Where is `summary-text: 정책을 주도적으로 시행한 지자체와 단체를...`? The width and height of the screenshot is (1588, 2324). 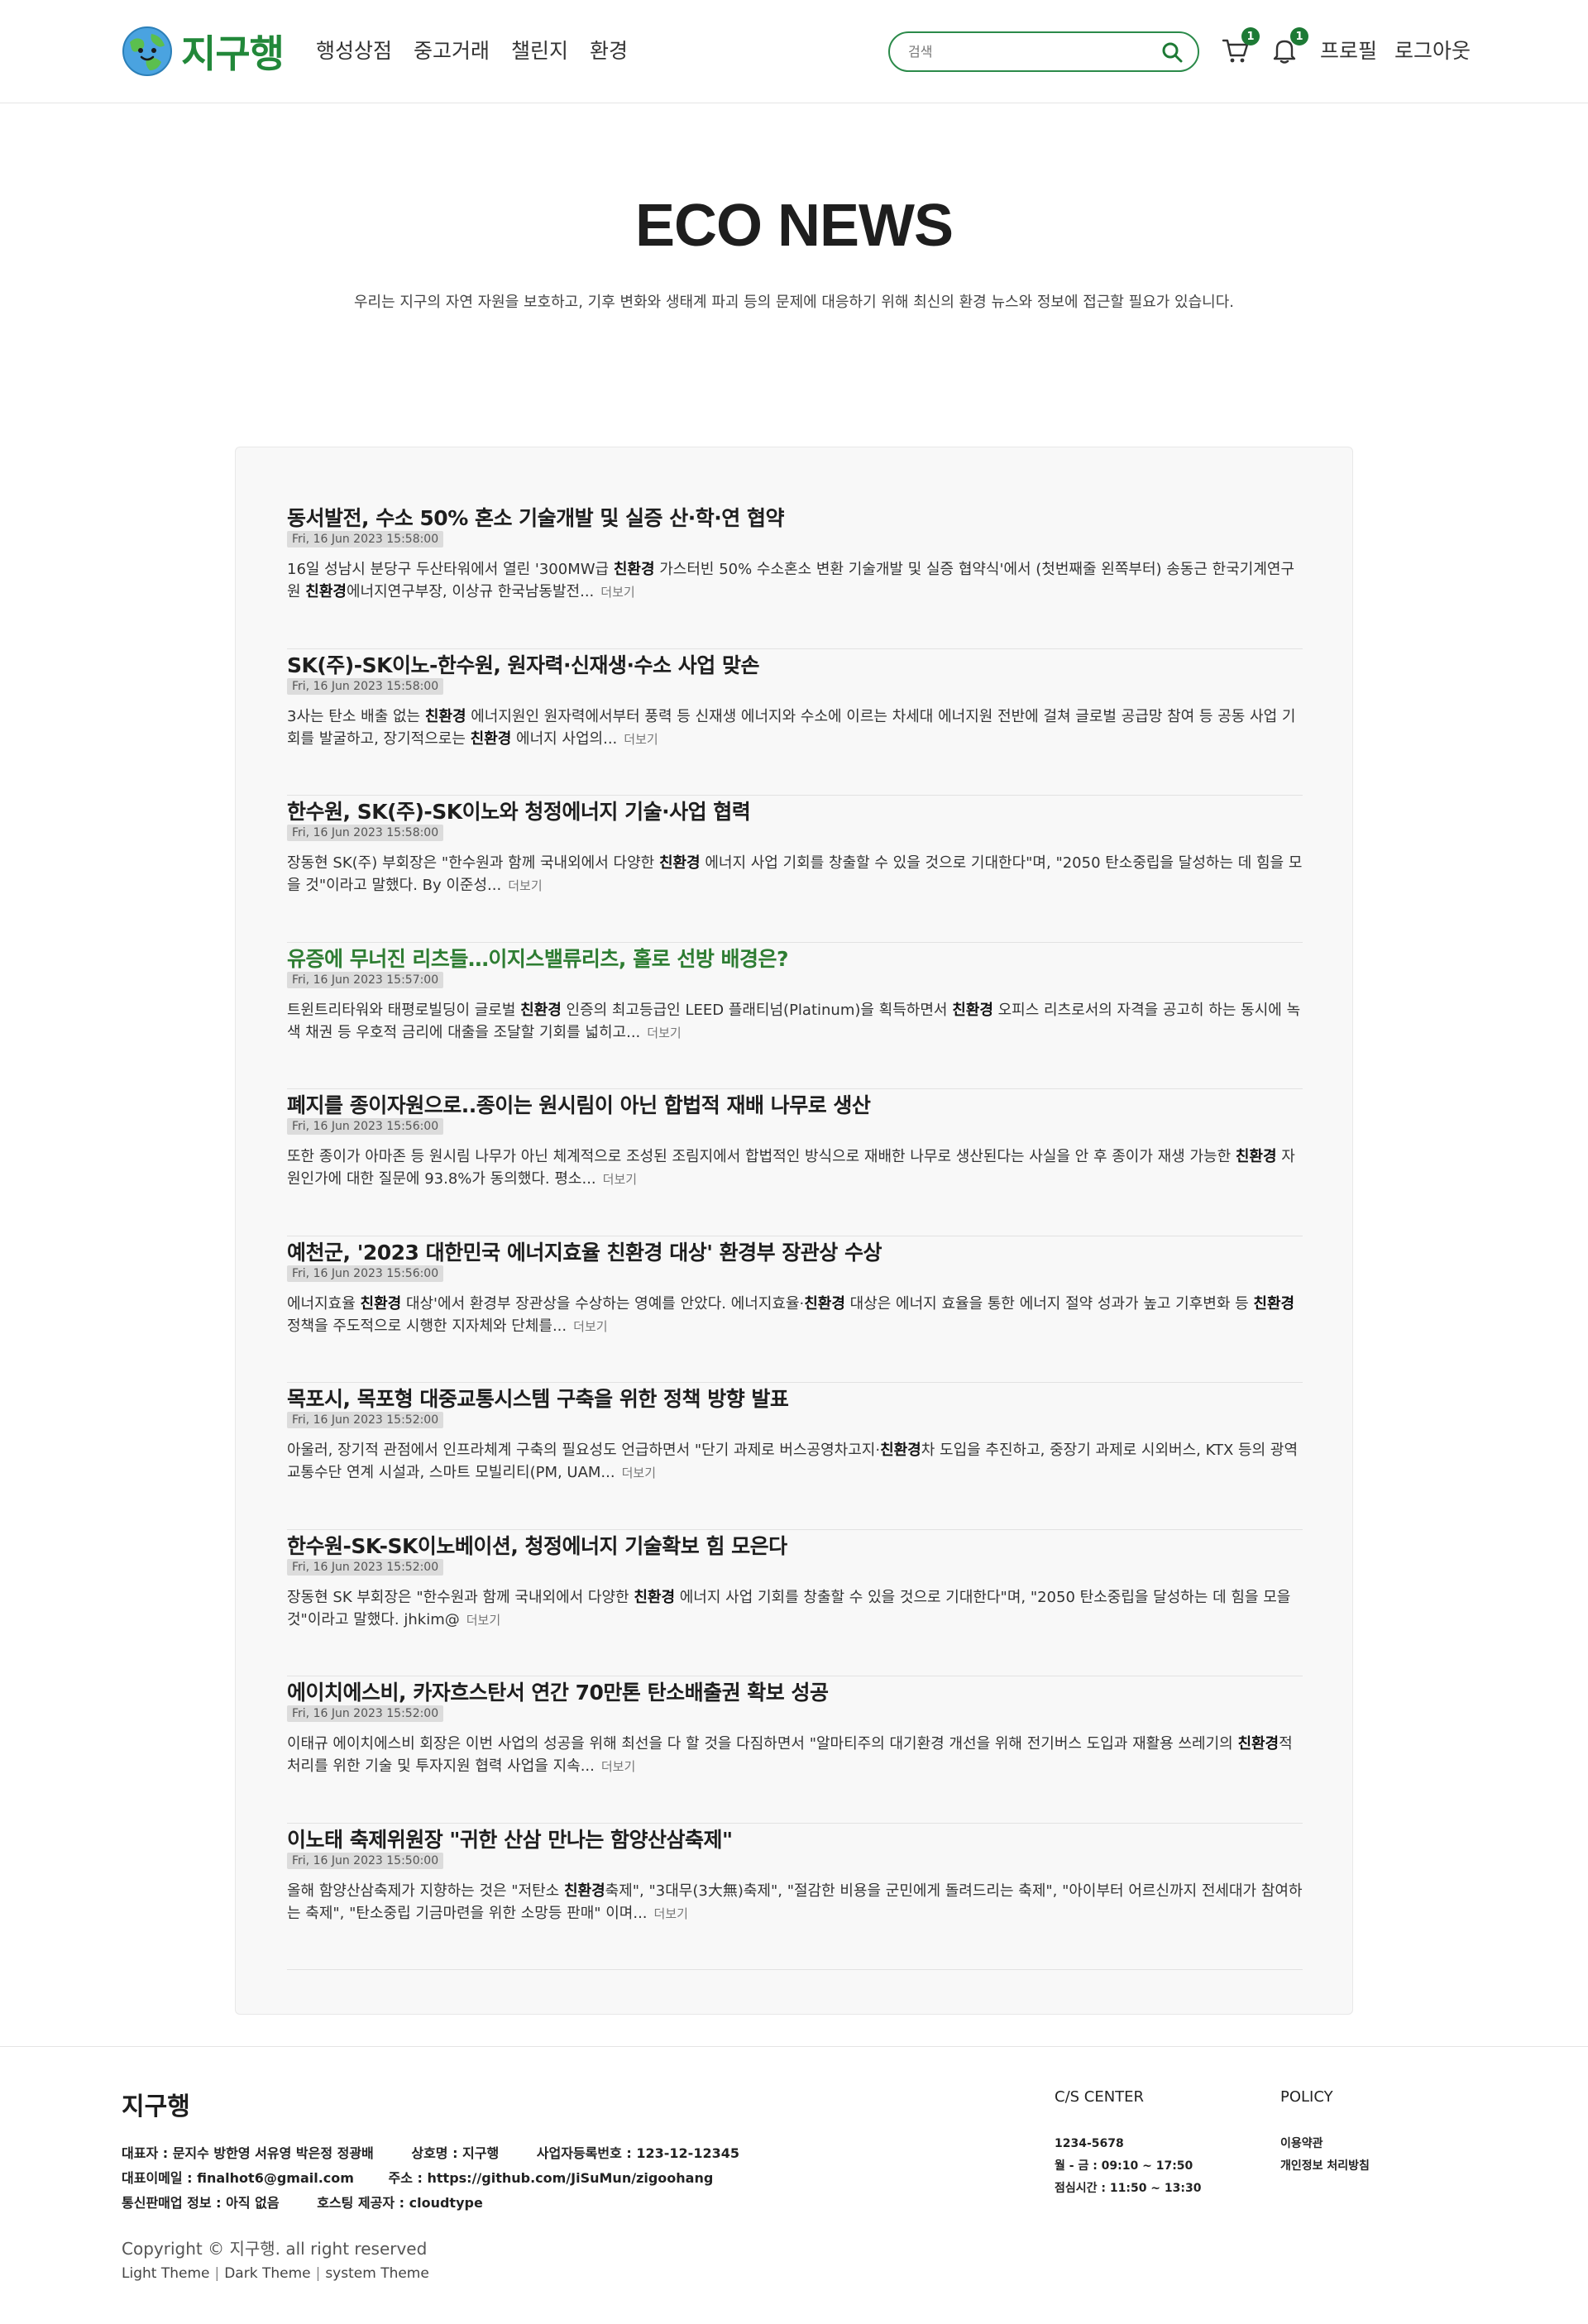 summary-text: 정책을 주도적으로 시행한 지자체와 단체를... is located at coordinates (427, 1326).